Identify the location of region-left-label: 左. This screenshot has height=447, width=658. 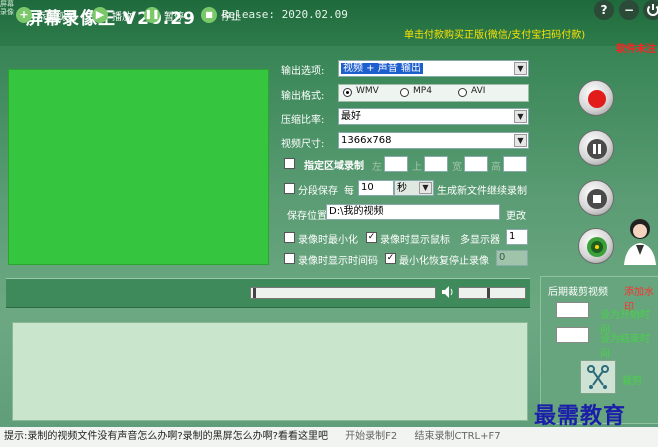
(377, 167).